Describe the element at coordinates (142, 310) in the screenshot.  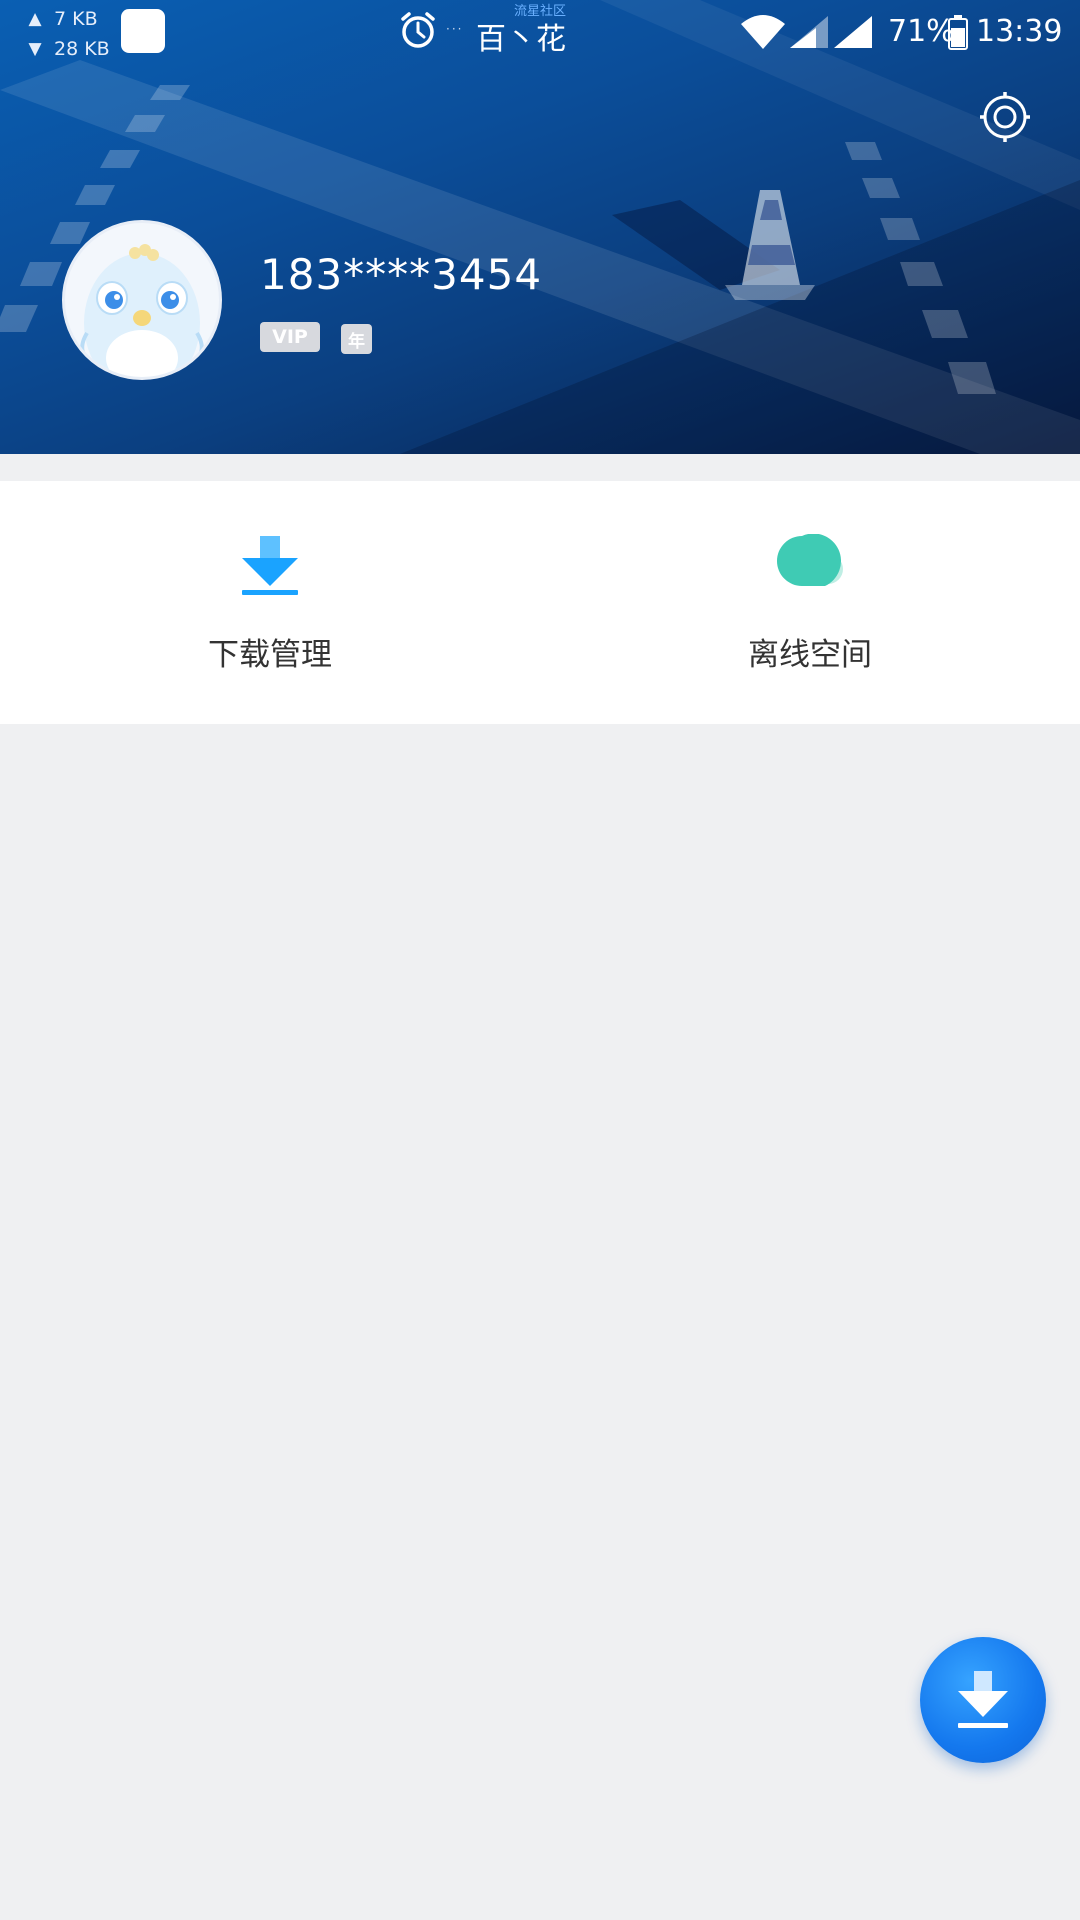
I see `bird-mascot-icon` at that location.